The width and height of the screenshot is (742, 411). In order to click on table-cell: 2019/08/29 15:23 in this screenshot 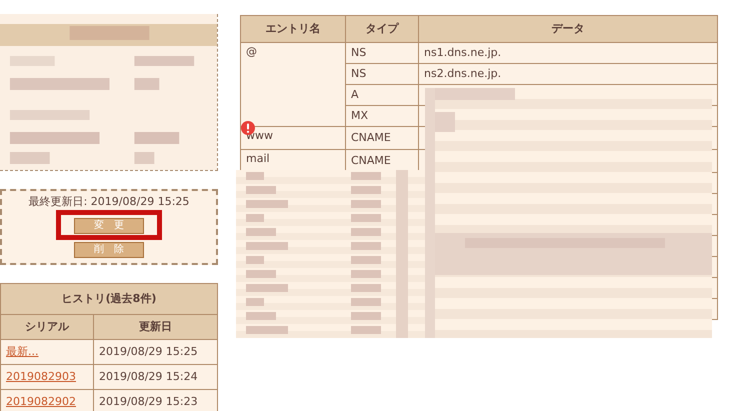, I will do `click(156, 400)`.